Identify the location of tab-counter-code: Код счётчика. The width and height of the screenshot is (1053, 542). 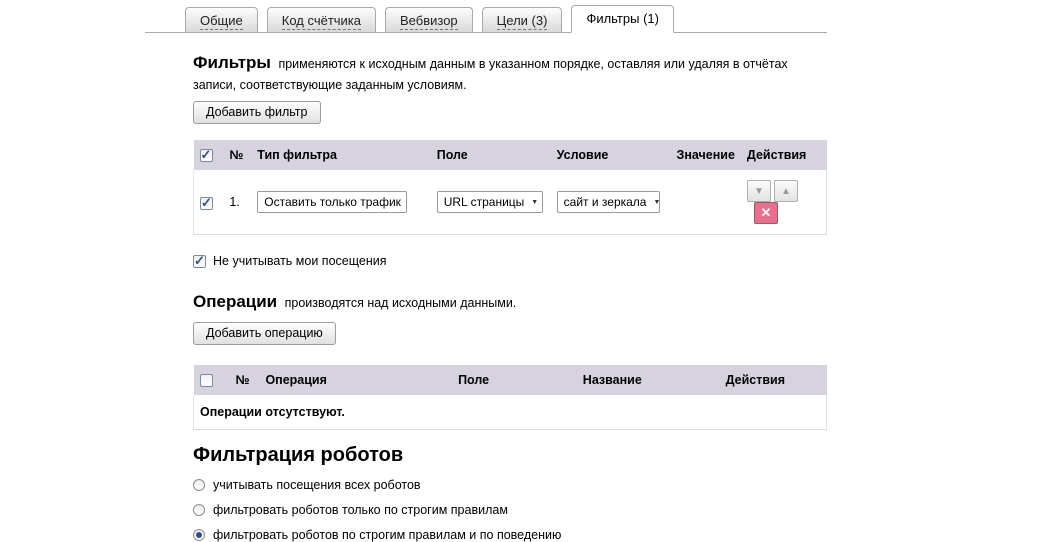
(321, 19).